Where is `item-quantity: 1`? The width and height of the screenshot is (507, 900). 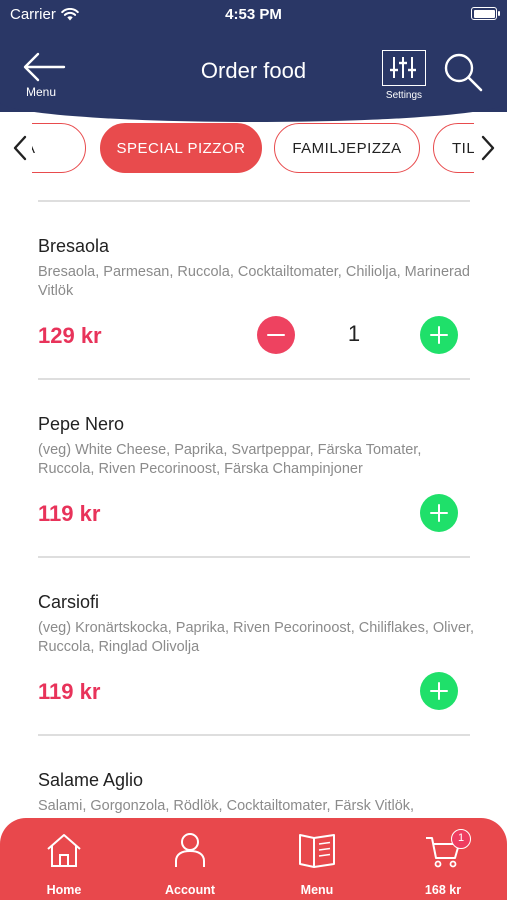
item-quantity: 1 is located at coordinates (354, 333).